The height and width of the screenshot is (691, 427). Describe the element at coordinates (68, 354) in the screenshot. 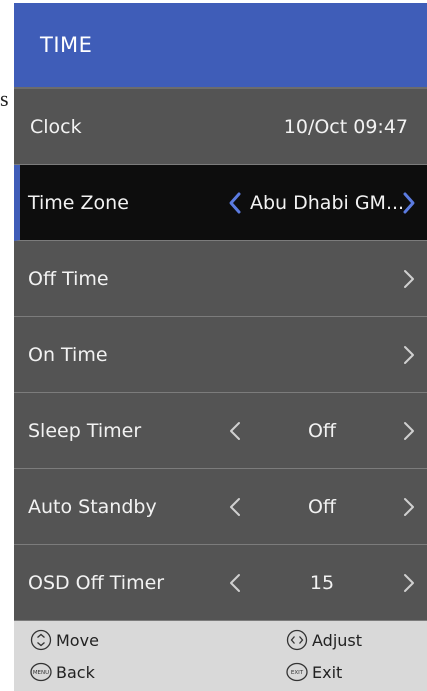

I see `on-time-label: On Time` at that location.